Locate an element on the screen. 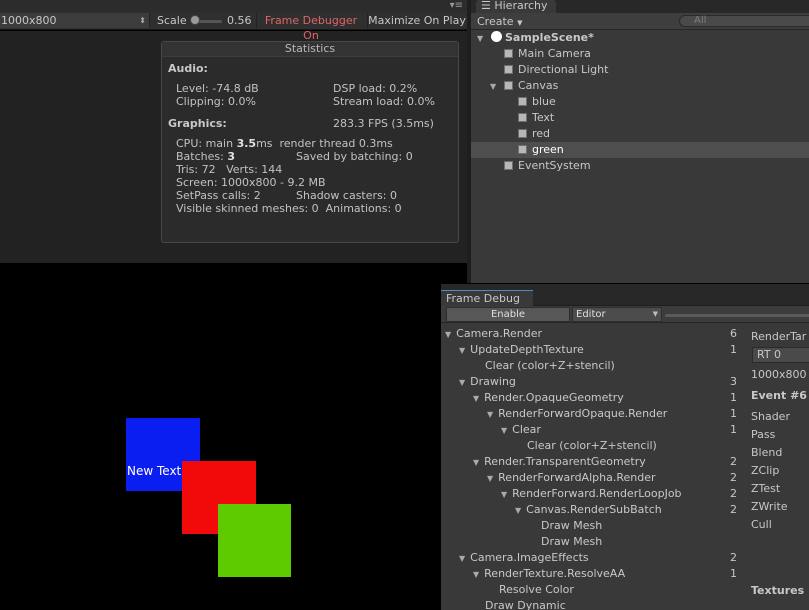 Image resolution: width=809 pixels, height=610 pixels. scene-root: SampleScene* is located at coordinates (542, 38).